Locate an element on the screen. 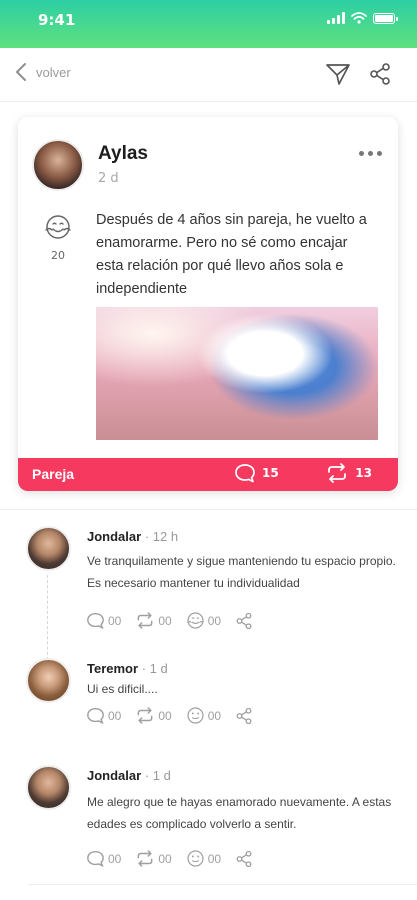 This screenshot has width=417, height=900. comment-header: Jondalar · 12 h is located at coordinates (132, 536).